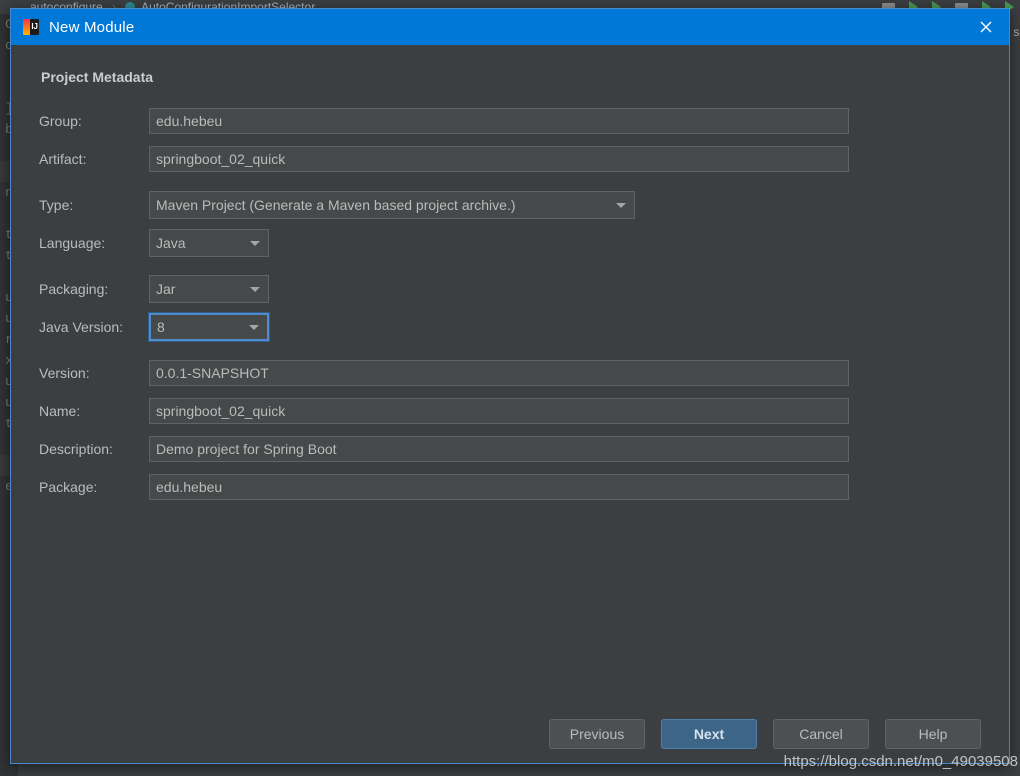 The height and width of the screenshot is (776, 1020). I want to click on language-dropdown: Java, so click(209, 243).